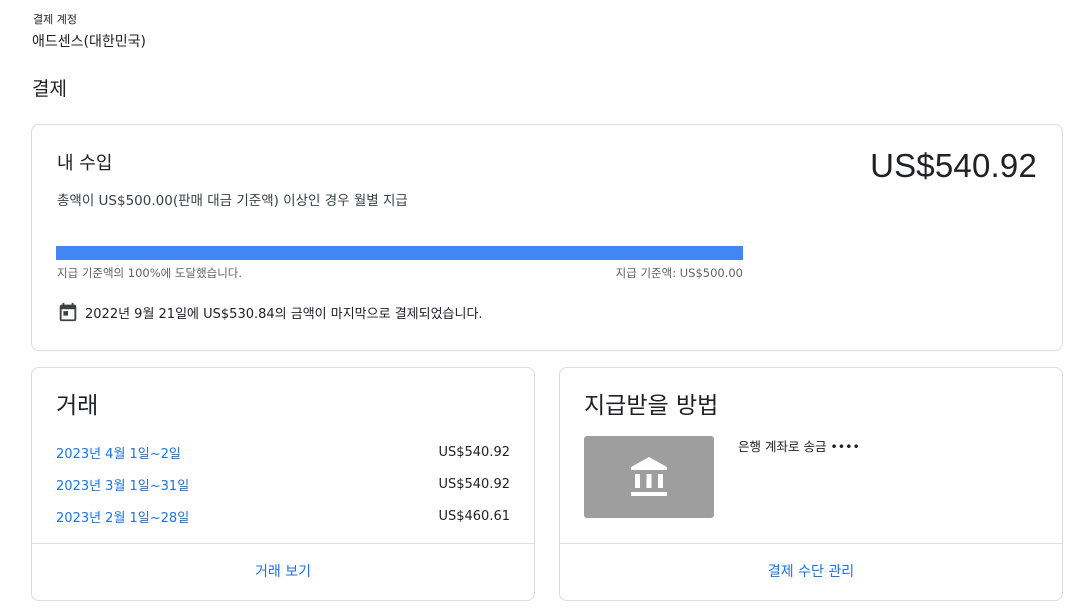 The image size is (1086, 612). Describe the element at coordinates (122, 516) in the screenshot. I see `transaction-period-link: 2023년 2월 1일~28일` at that location.